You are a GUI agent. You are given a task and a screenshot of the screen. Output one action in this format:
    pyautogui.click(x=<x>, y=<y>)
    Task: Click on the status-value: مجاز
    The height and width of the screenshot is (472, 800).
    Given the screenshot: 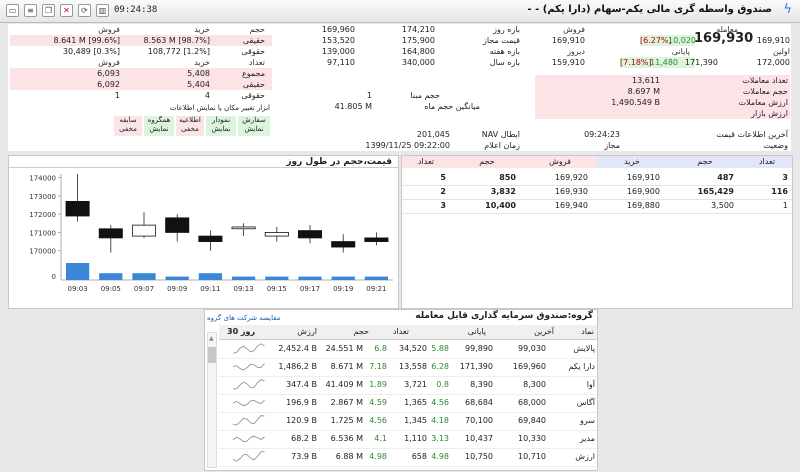 What is the action you would take?
    pyautogui.click(x=612, y=145)
    